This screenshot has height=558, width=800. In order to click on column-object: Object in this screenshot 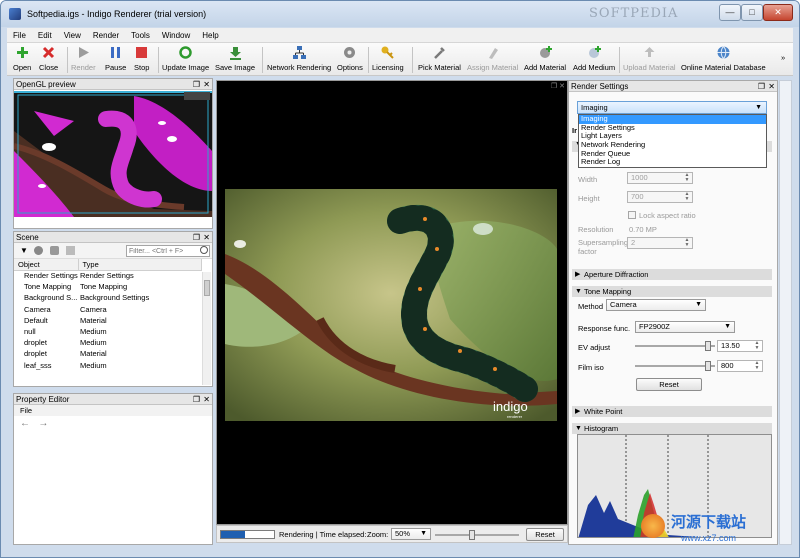, I will do `click(46, 265)`.